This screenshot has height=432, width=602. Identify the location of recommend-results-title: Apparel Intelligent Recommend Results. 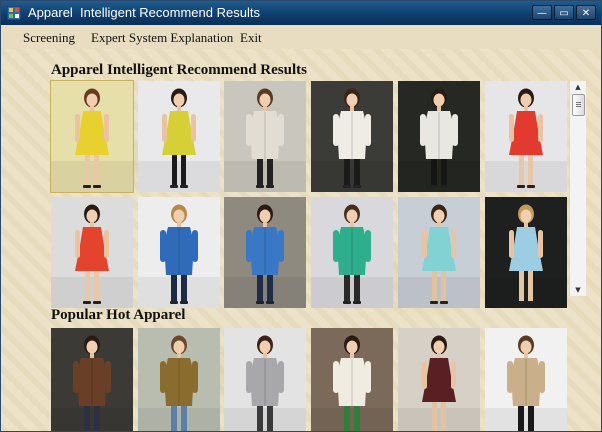
(179, 70).